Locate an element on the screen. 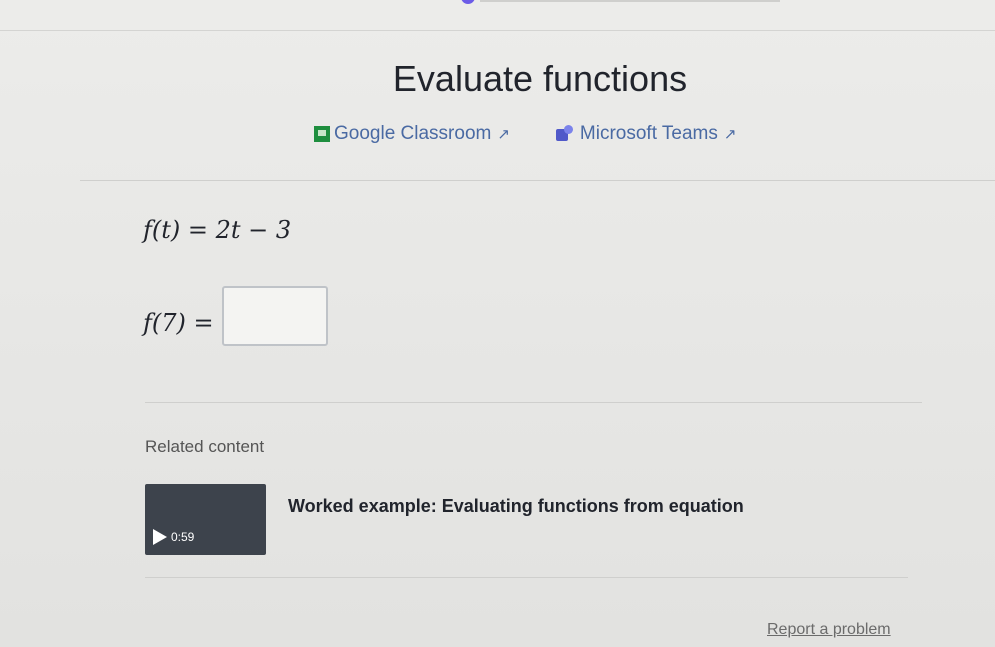  google-classroom-link: Google Classroom ↗ is located at coordinates (412, 134).